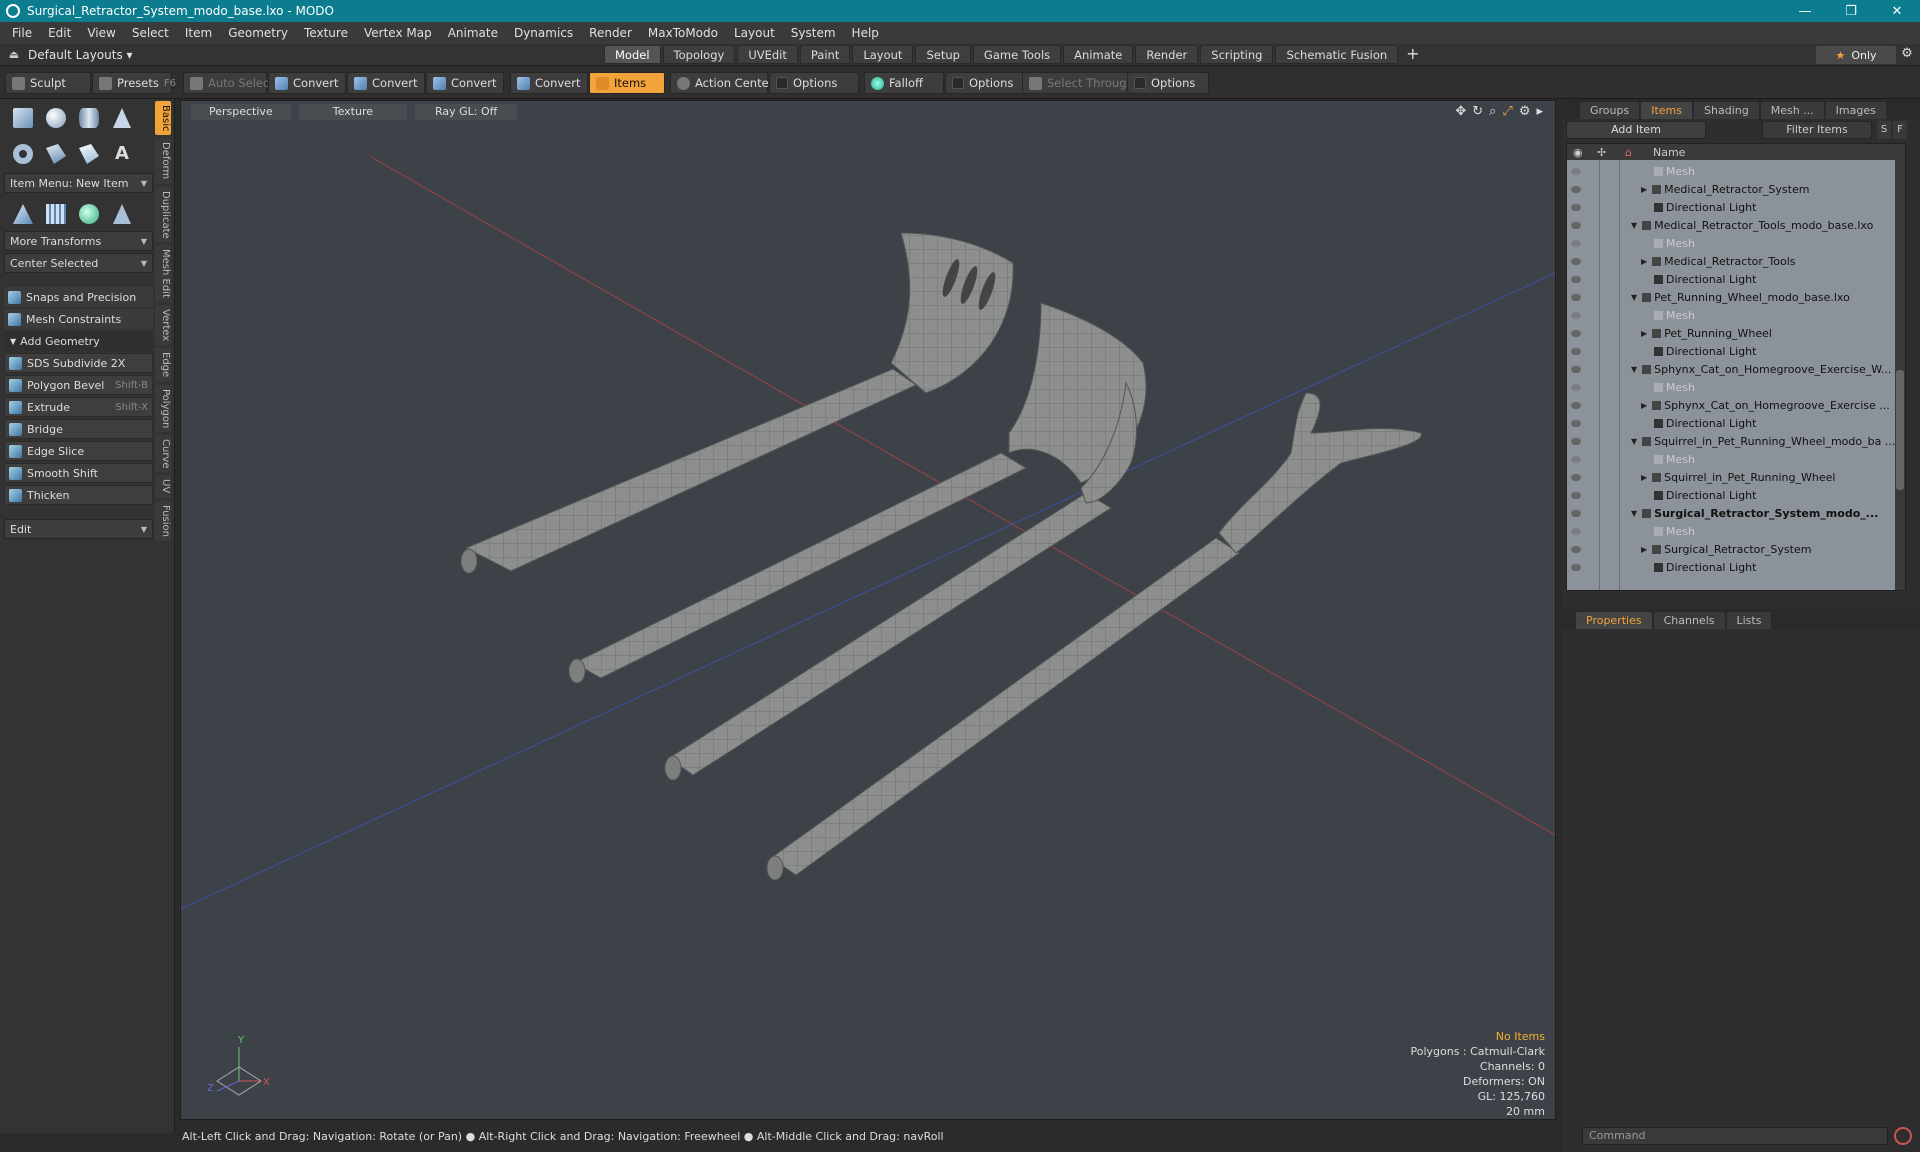 The width and height of the screenshot is (1920, 1152). Describe the element at coordinates (813, 33) in the screenshot. I see `menu-system: System` at that location.